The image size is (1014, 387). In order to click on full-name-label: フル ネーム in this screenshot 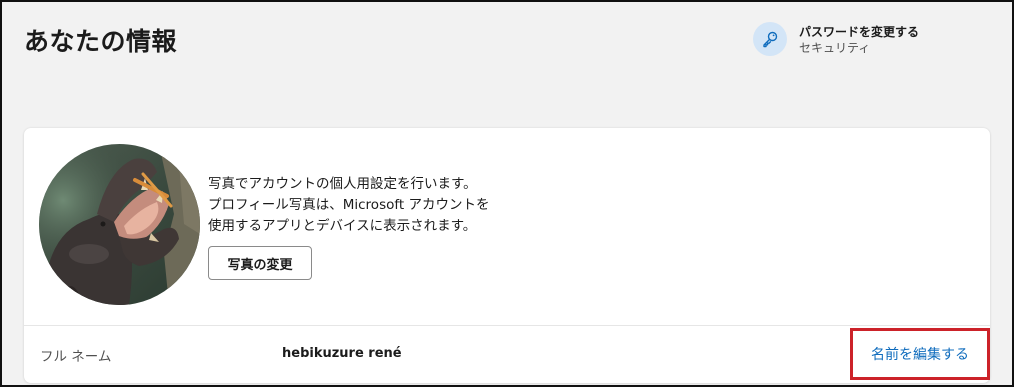, I will do `click(76, 357)`.